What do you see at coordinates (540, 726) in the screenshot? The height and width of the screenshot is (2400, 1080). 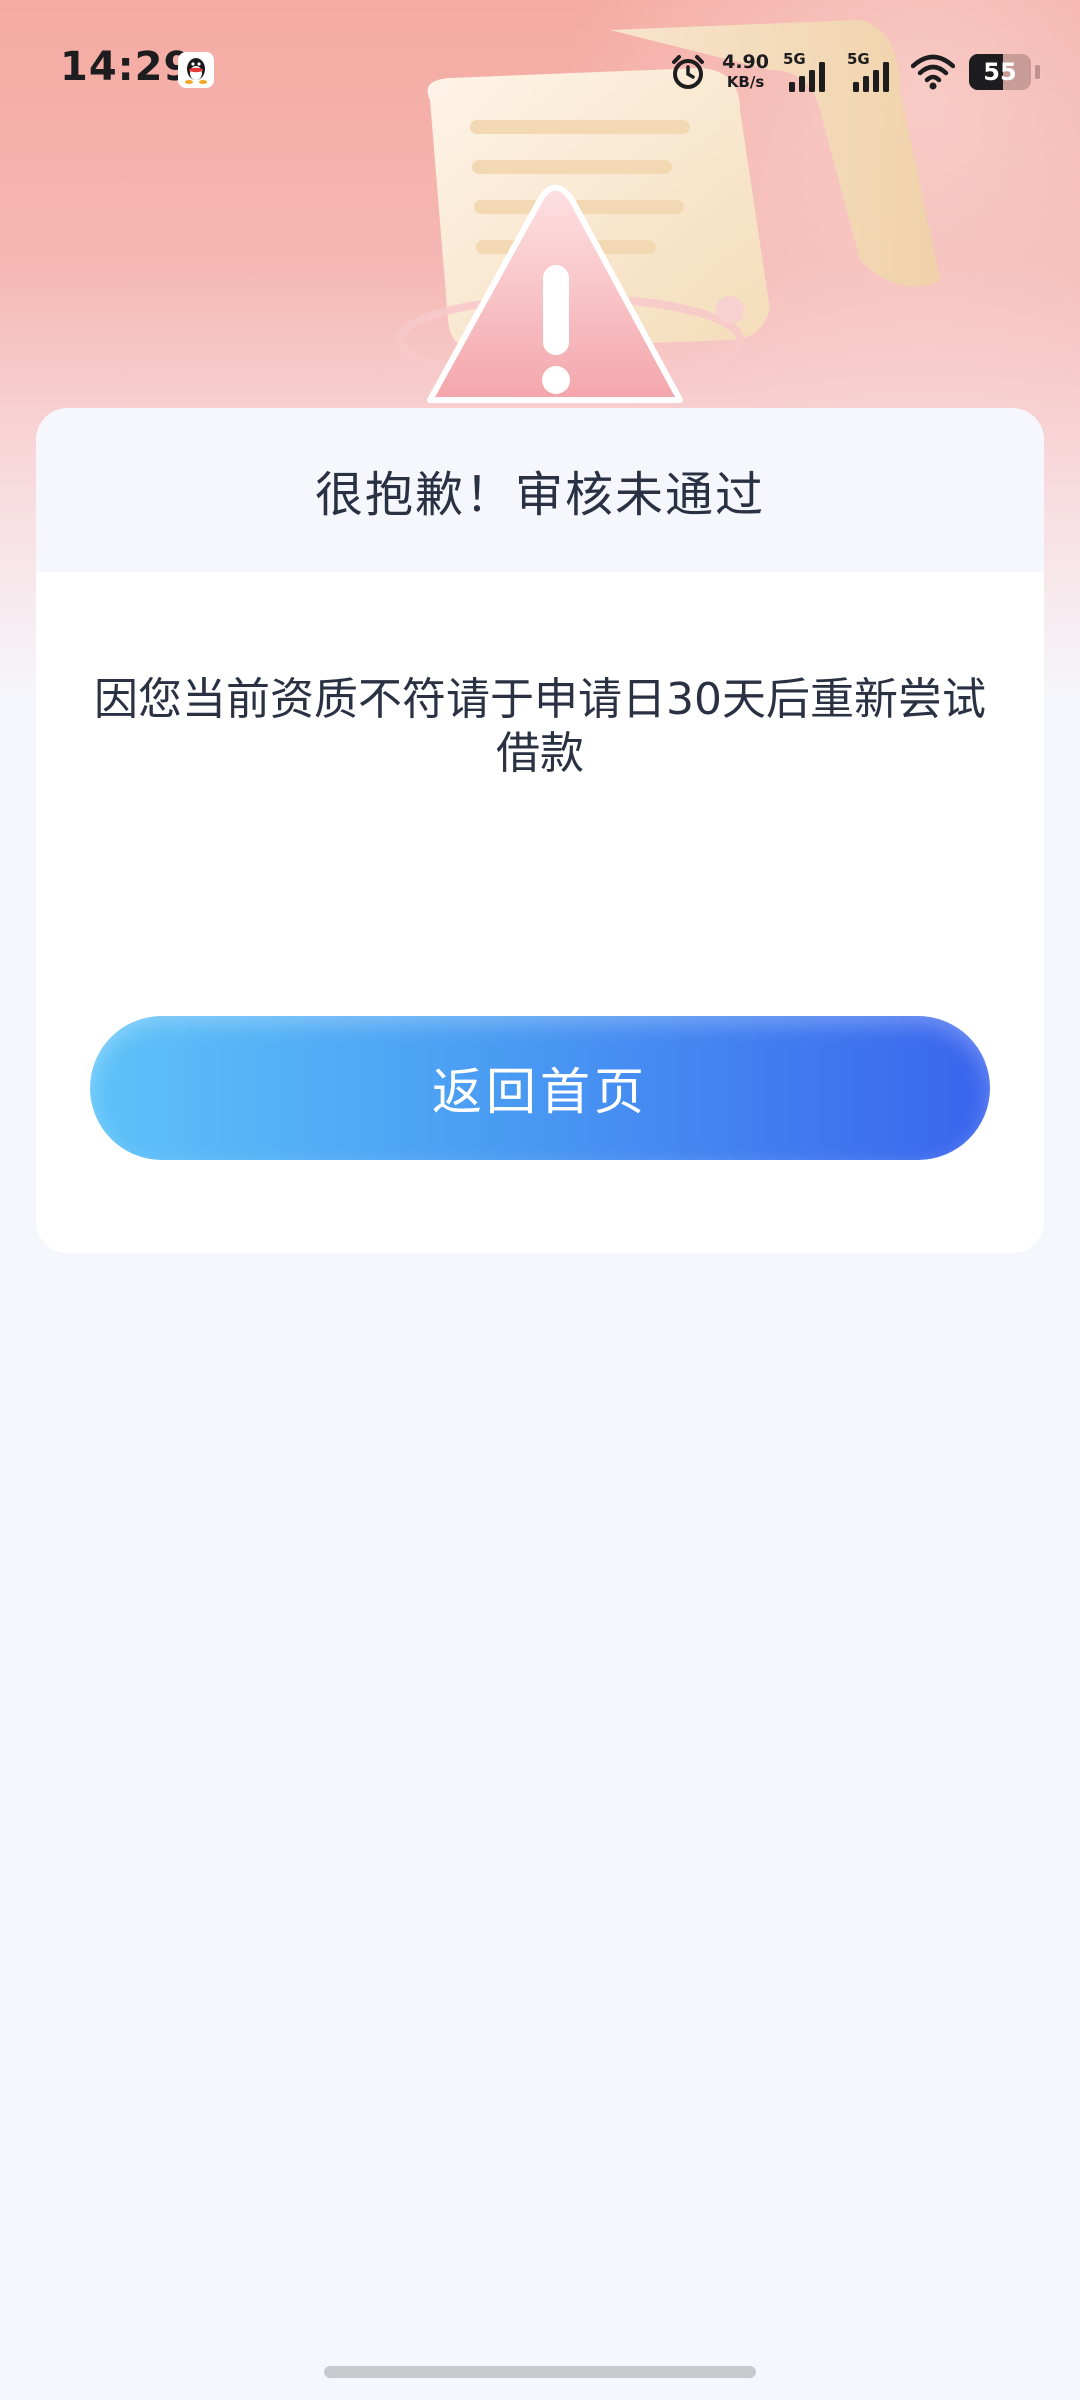 I see `result-message: 因您当前资质不符请于申请日30天后重新尝试借款` at bounding box center [540, 726].